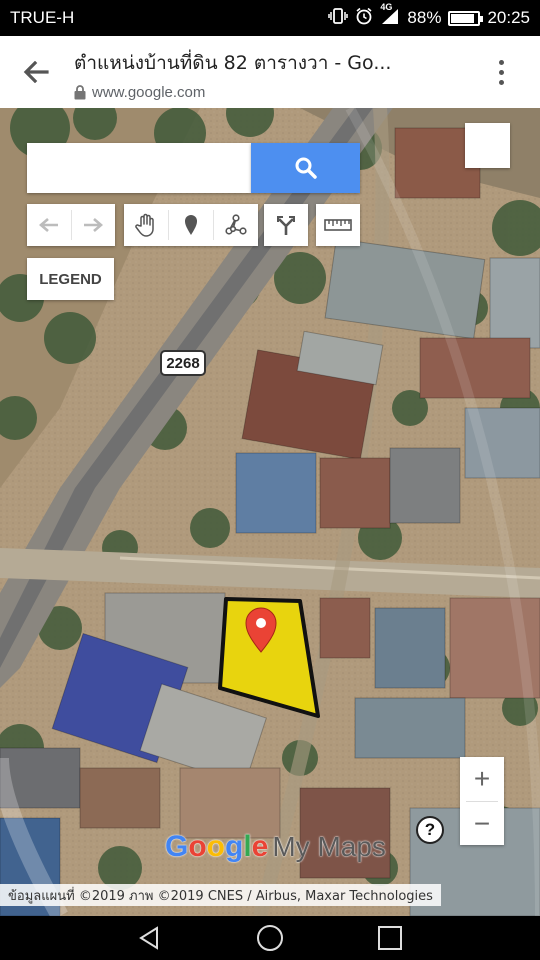 This screenshot has width=540, height=960. I want to click on overflow-menu-button, so click(501, 72).